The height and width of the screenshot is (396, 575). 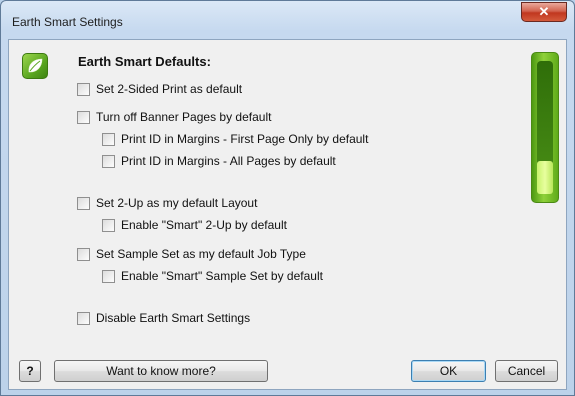 What do you see at coordinates (108, 276) in the screenshot?
I see `smart-sample-set-checkbox` at bounding box center [108, 276].